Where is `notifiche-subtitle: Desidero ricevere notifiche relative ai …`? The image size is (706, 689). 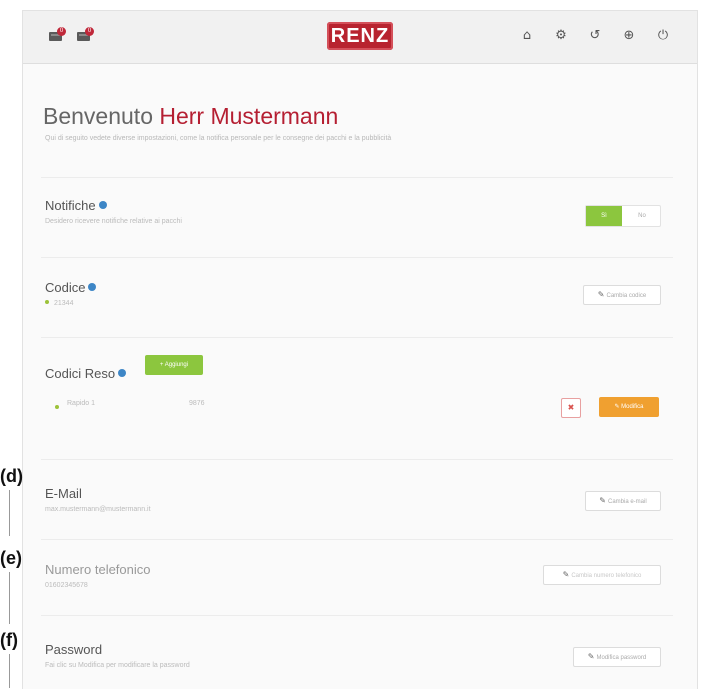 notifiche-subtitle: Desidero ricevere notifiche relative ai … is located at coordinates (113, 221).